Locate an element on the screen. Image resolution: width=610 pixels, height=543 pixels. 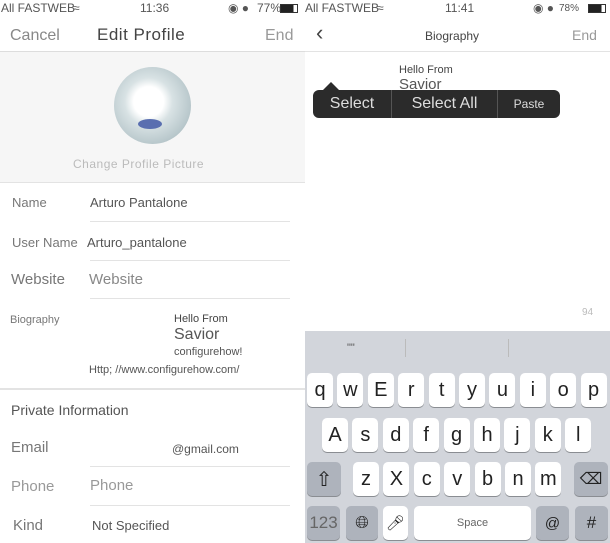
bio-text-line-1: Hello From is located at coordinates (426, 70).